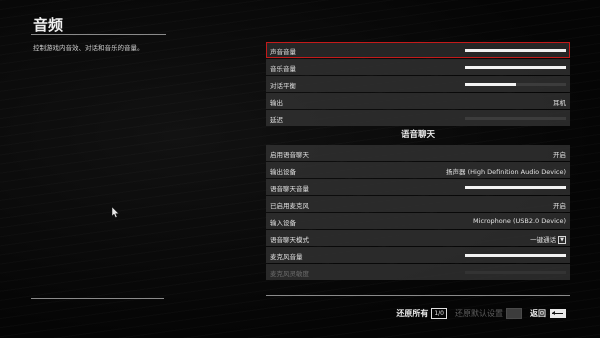 The height and width of the screenshot is (338, 600). I want to click on setting-label: 已启用麦克风, so click(289, 206).